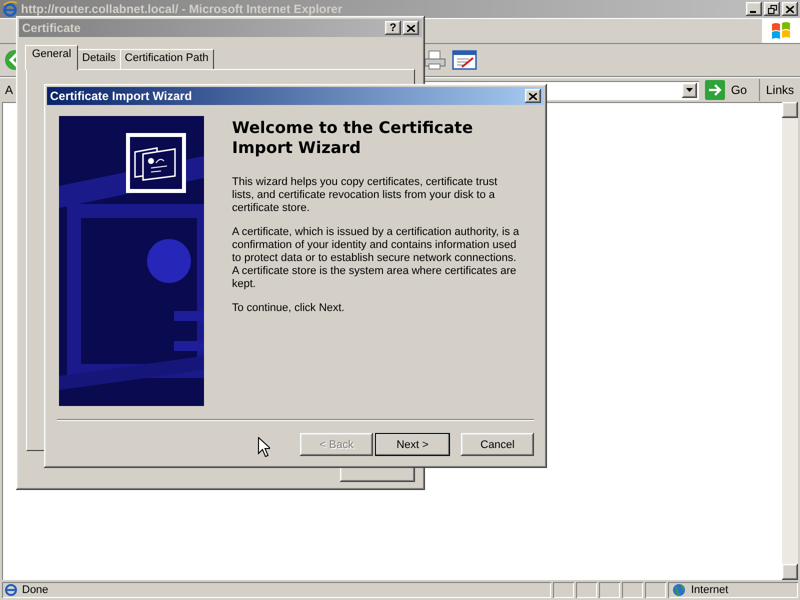  I want to click on tab: General, so click(51, 57).